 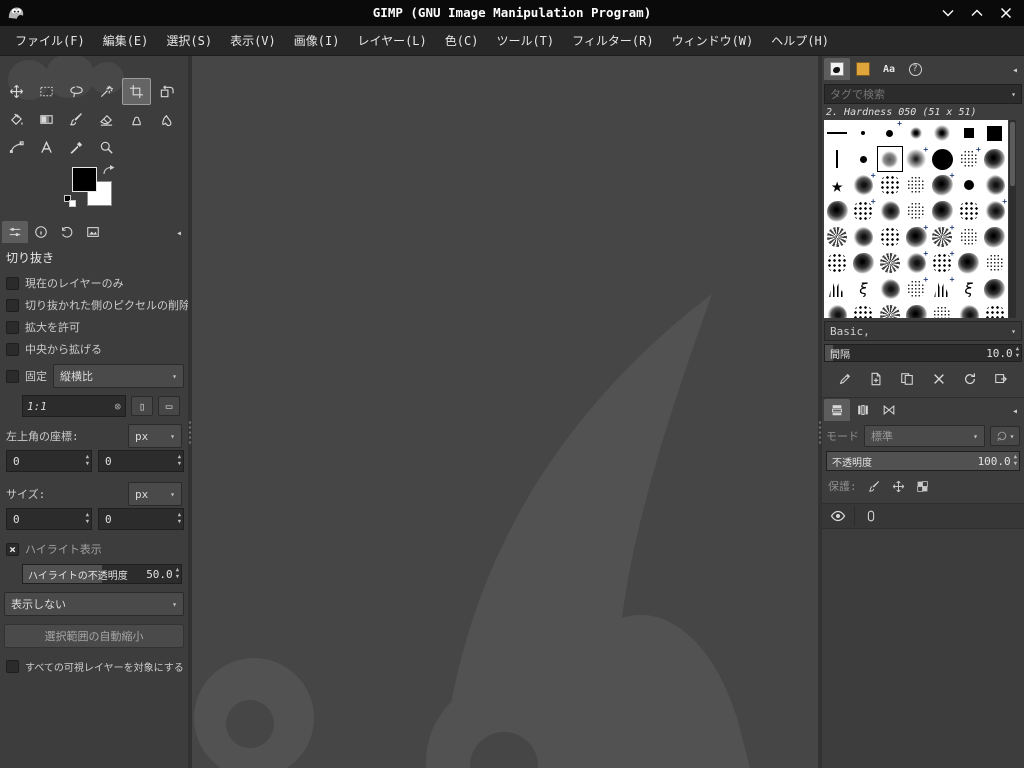 What do you see at coordinates (15, 232) in the screenshot?
I see `tab-tool-options` at bounding box center [15, 232].